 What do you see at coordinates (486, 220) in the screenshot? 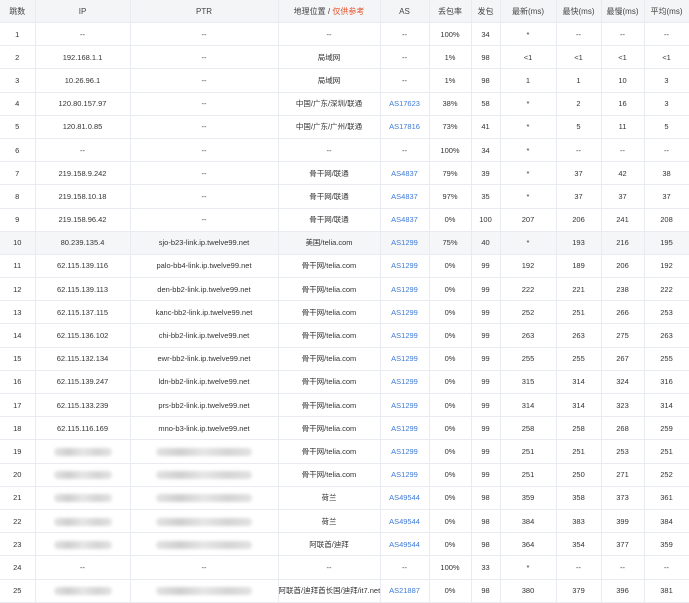
I see `cell-sent: 100` at bounding box center [486, 220].